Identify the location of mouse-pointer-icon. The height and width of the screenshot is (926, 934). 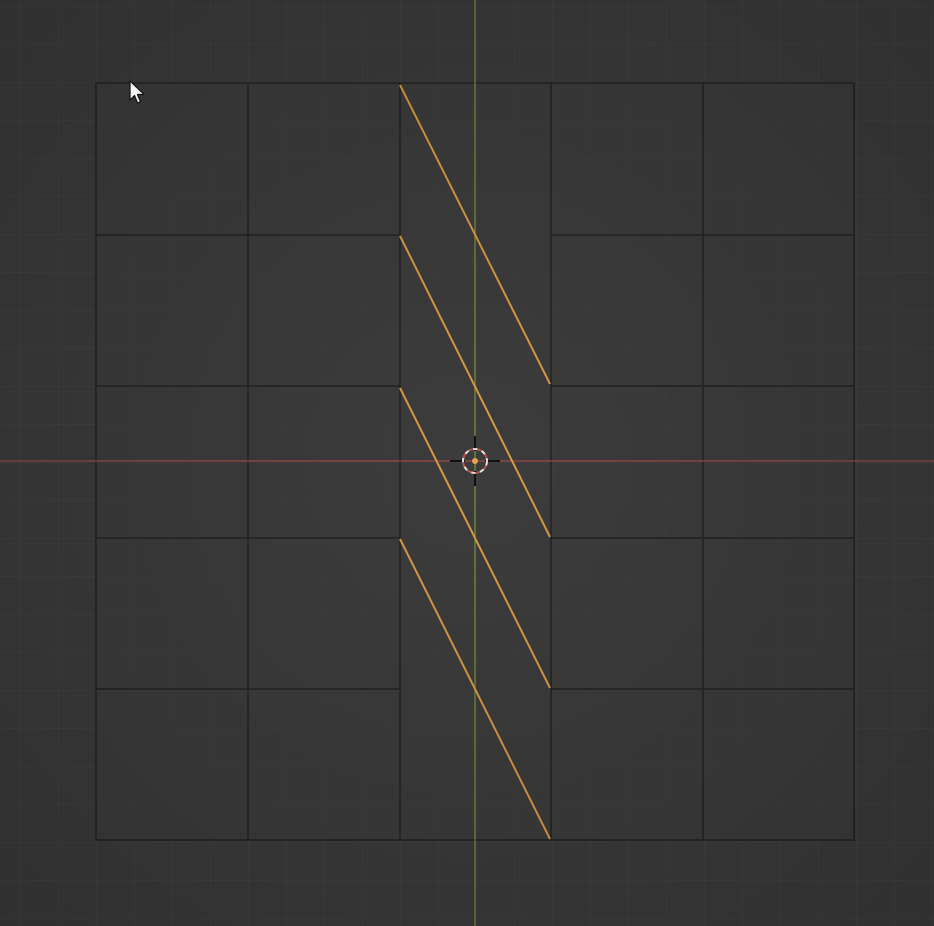
(137, 92).